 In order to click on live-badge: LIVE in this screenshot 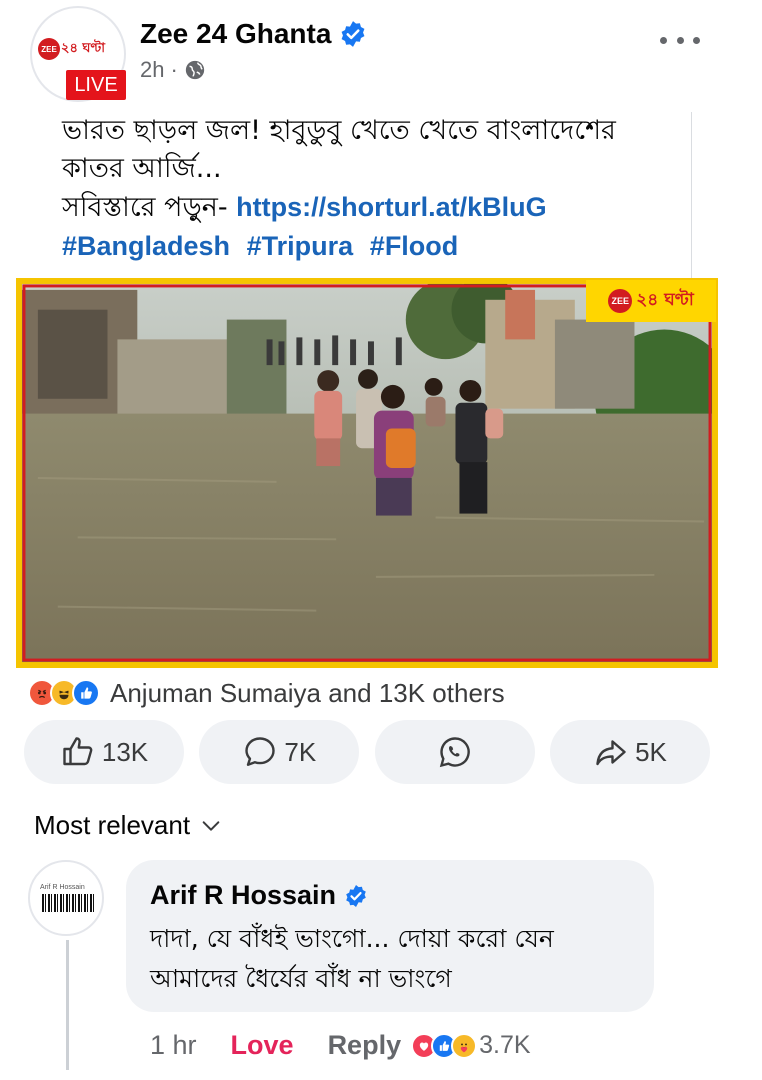, I will do `click(96, 85)`.